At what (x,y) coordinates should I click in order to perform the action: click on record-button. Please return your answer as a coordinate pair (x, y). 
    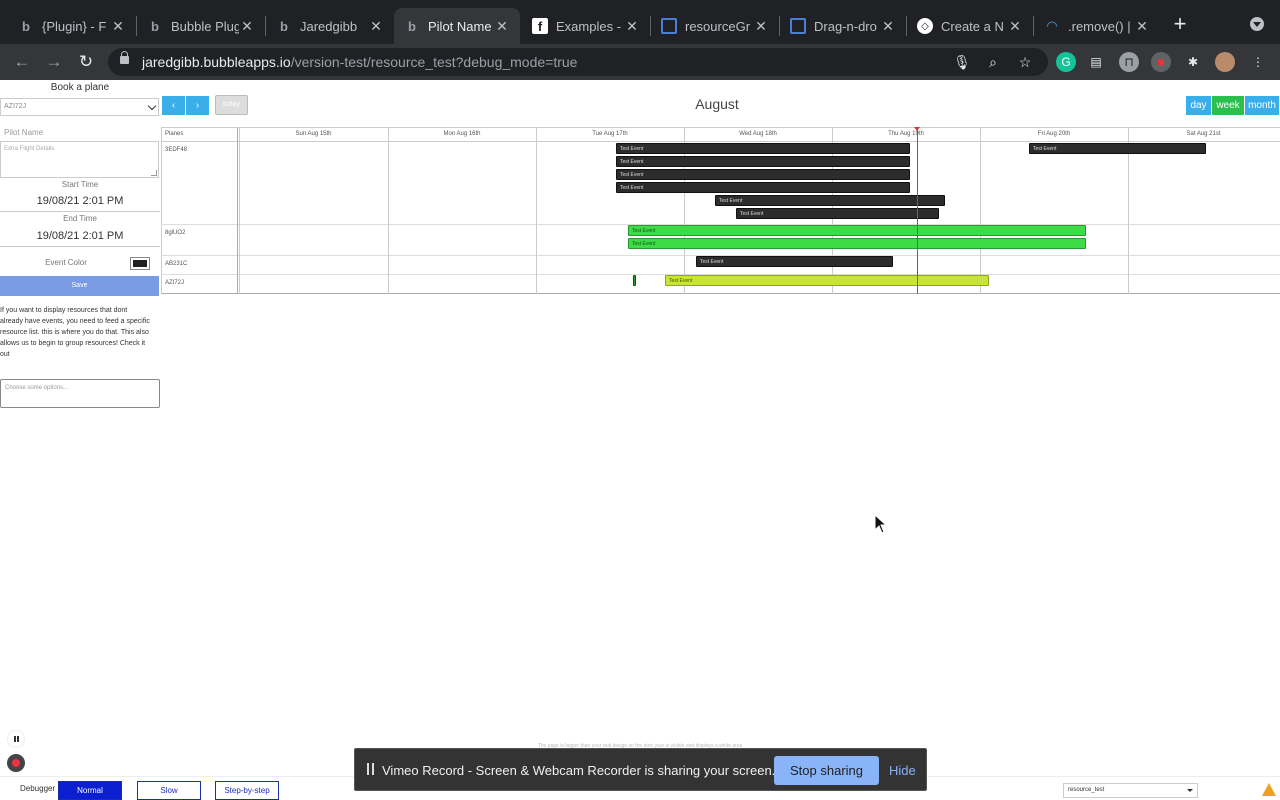
    Looking at the image, I should click on (16, 763).